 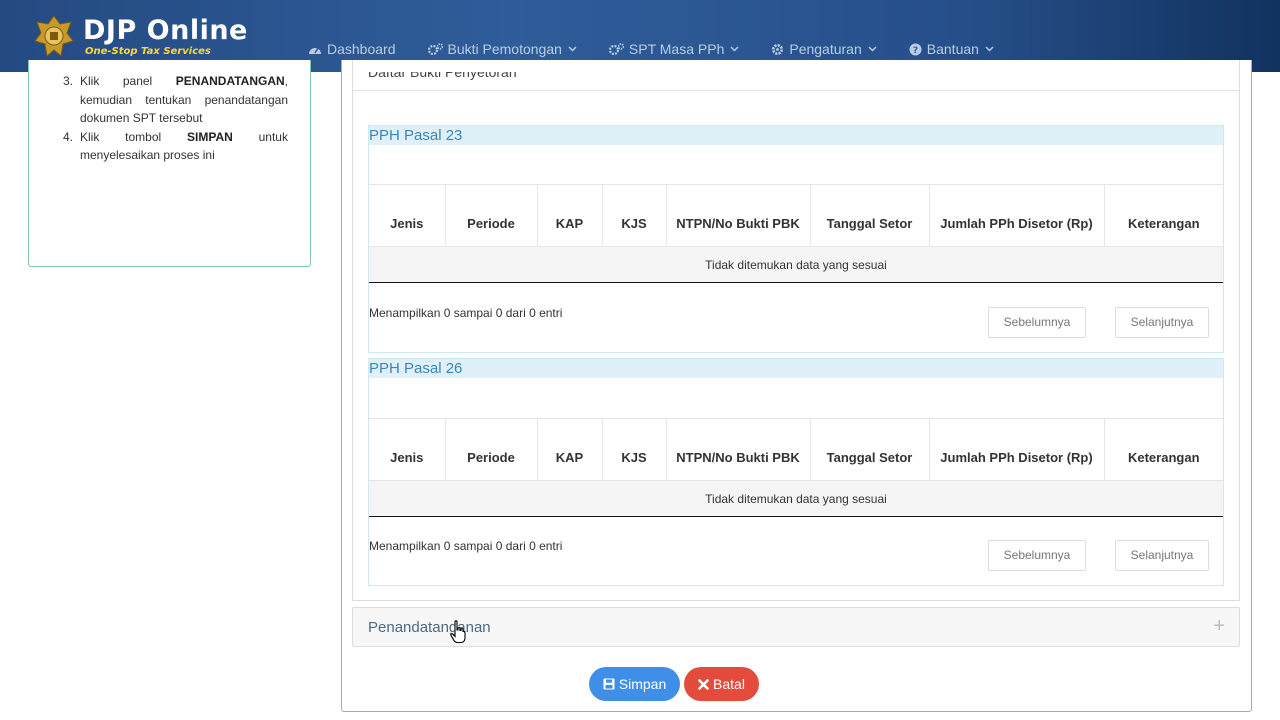 I want to click on nav-bantuan-label: Bantuan, so click(x=952, y=49).